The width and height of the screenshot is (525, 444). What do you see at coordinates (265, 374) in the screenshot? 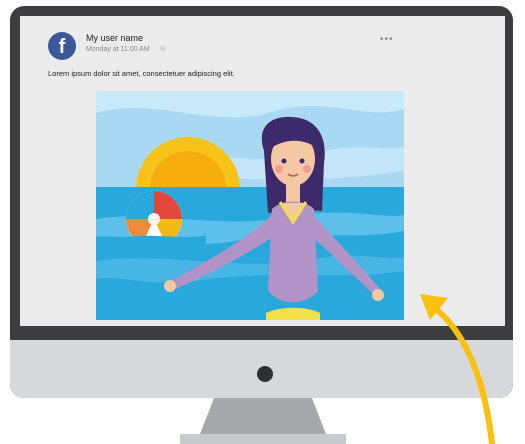
I see `power-button` at bounding box center [265, 374].